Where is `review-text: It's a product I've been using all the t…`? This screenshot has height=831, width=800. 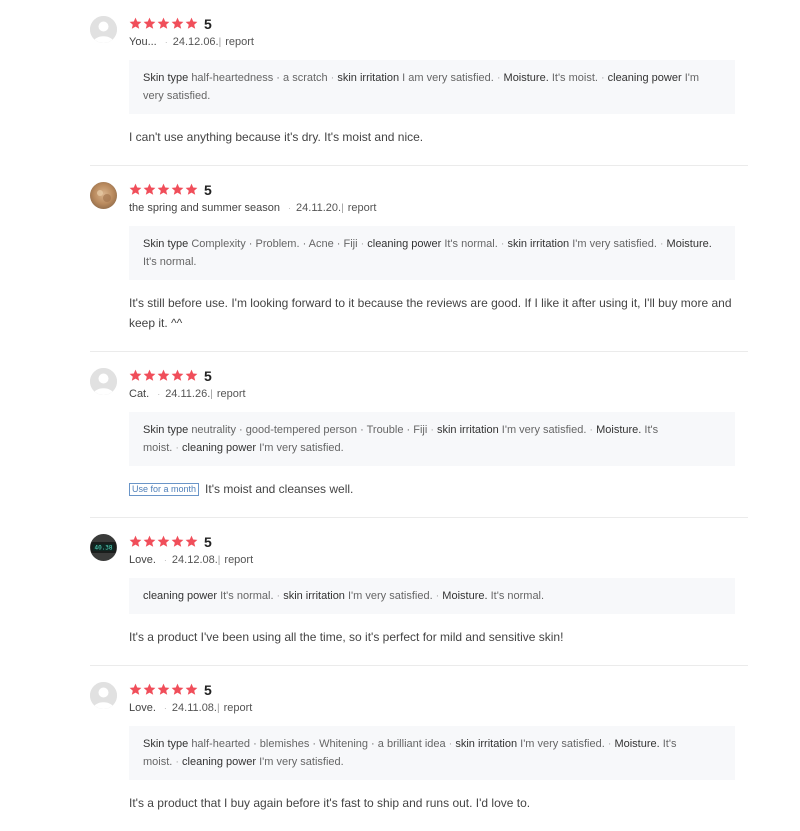
review-text: It's a product I've been using all the t… is located at coordinates (432, 646).